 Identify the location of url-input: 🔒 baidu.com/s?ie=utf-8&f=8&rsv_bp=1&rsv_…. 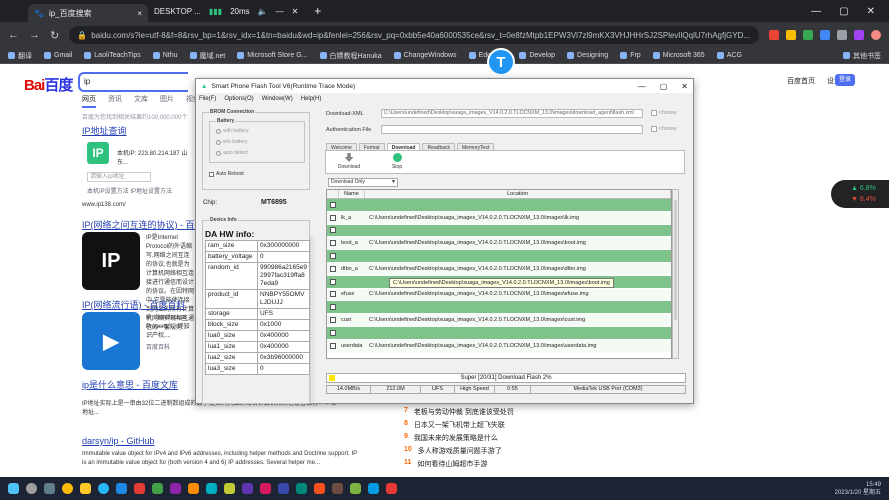
(414, 35).